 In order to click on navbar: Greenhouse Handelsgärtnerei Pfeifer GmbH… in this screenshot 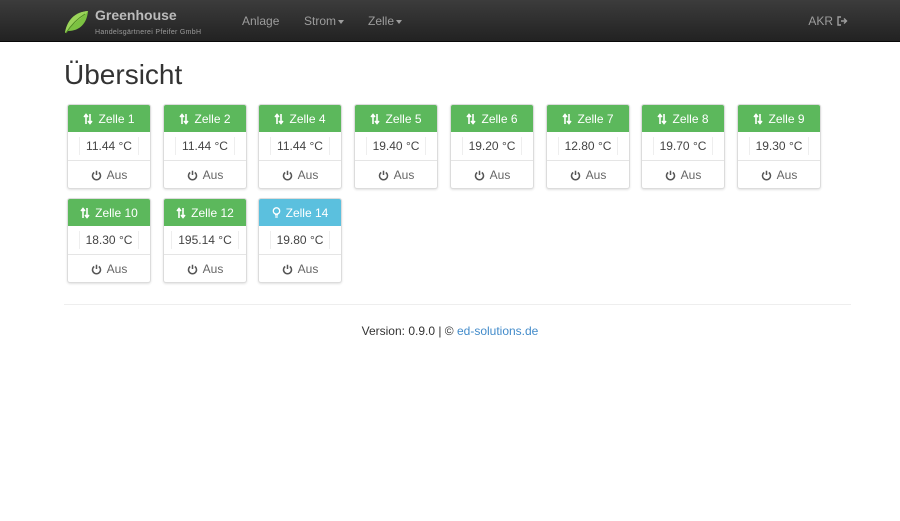, I will do `click(450, 21)`.